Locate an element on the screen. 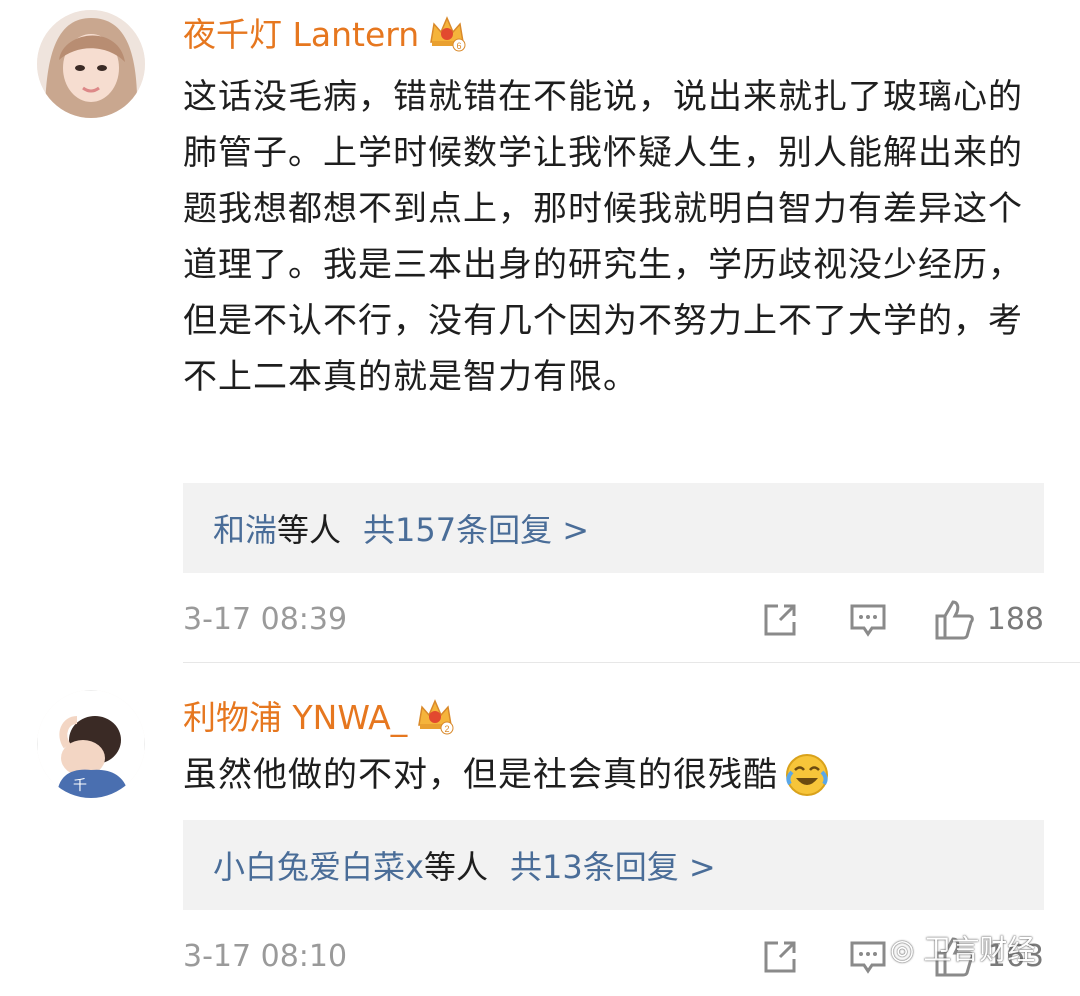 The height and width of the screenshot is (996, 1080). watermark: ◎ 卫言财经 is located at coordinates (962, 948).